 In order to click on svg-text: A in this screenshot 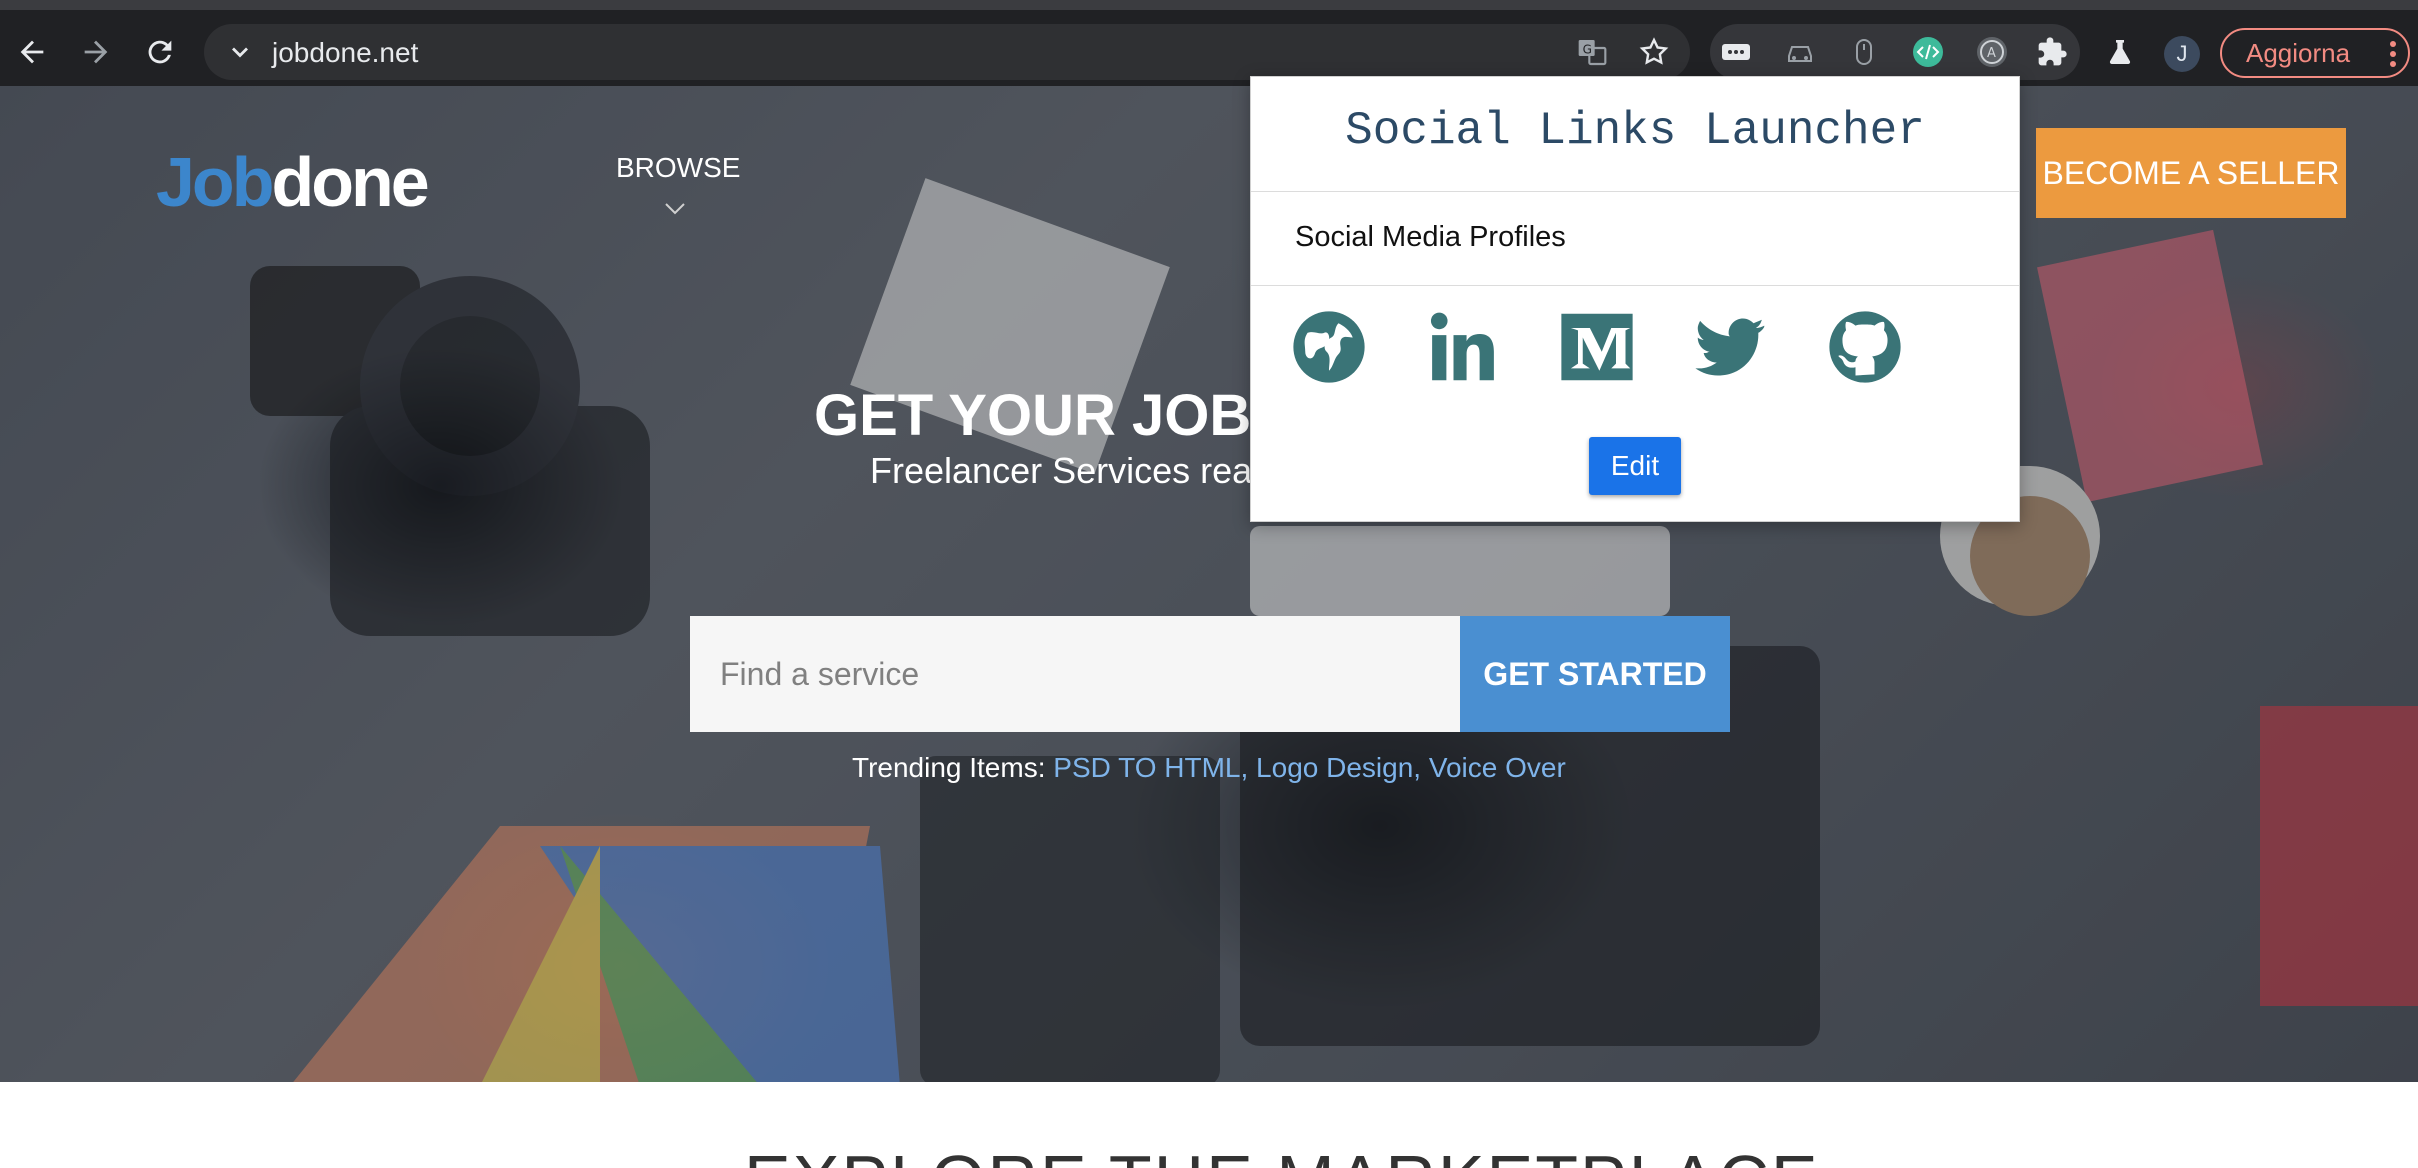, I will do `click(1991, 53)`.